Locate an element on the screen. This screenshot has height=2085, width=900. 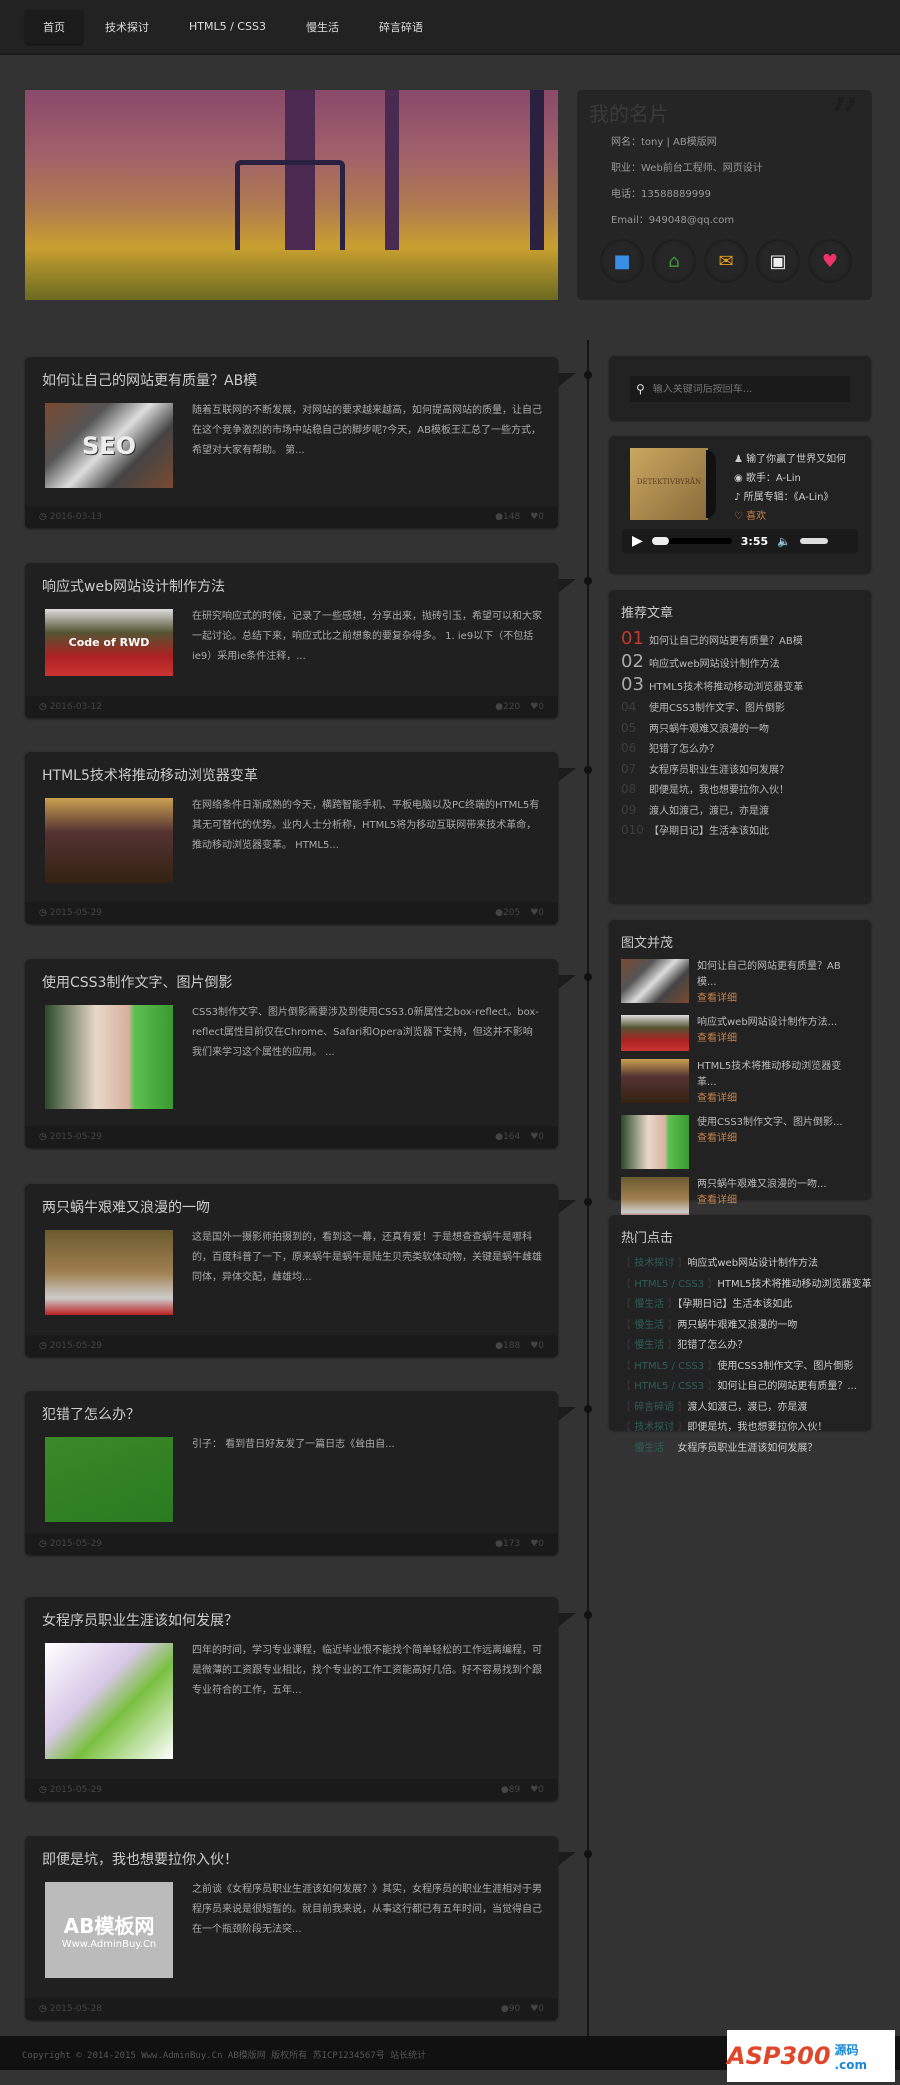
hot-item: 【 慢生活 】犯错了怎么办？ is located at coordinates (740, 1346).